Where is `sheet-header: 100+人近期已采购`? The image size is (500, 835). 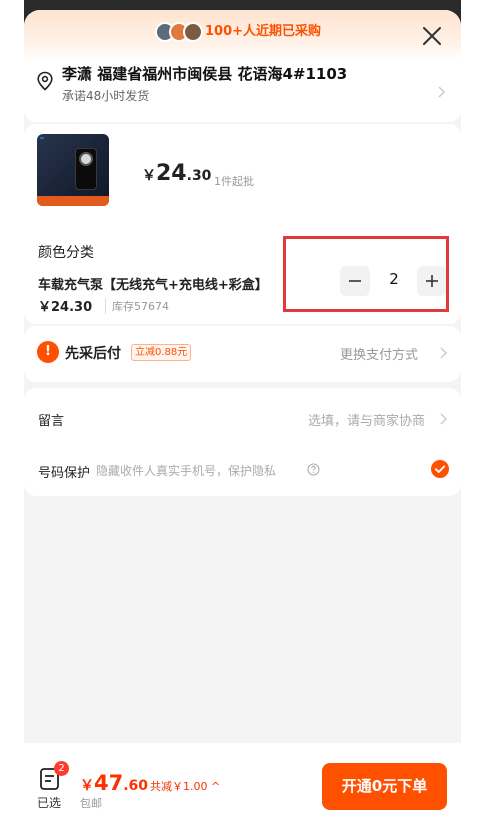
sheet-header: 100+人近期已采购 is located at coordinates (242, 35).